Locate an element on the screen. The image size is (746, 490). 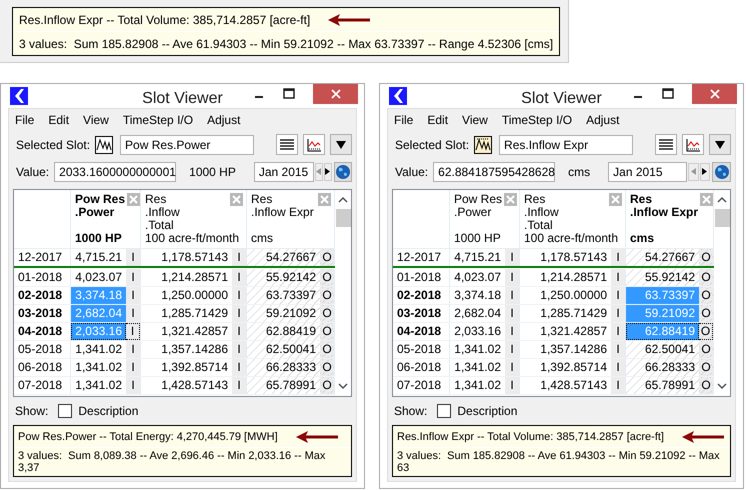
table-cell: 3,374.18 is located at coordinates (477, 295).